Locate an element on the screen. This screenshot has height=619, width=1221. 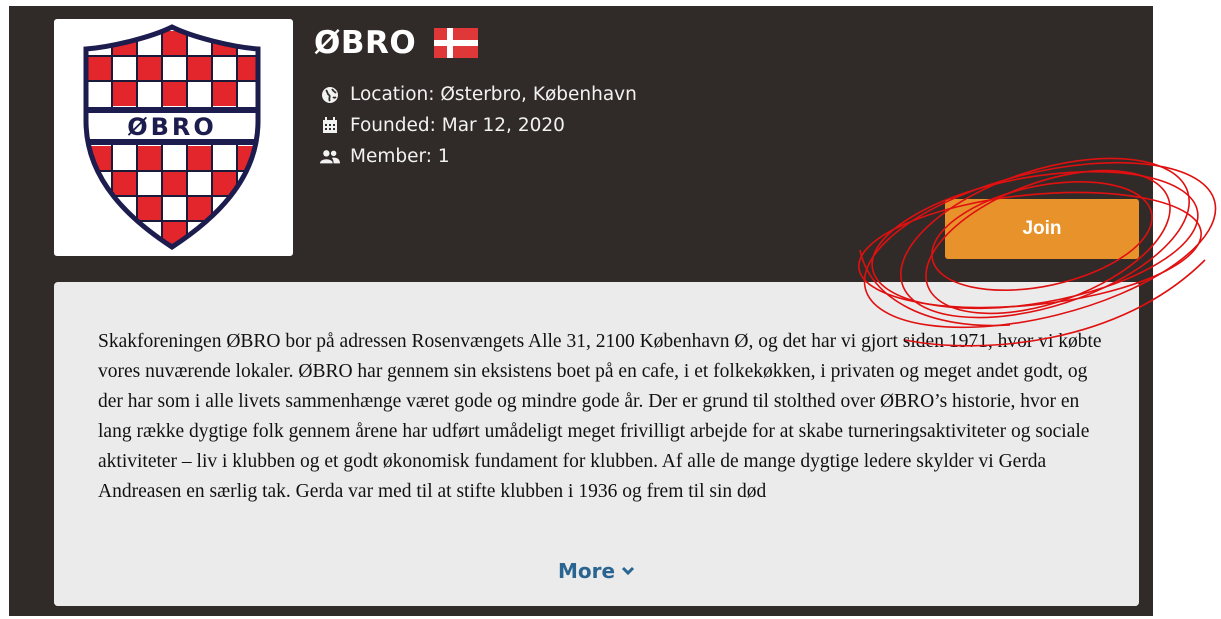
members-text: Member: 1 is located at coordinates (400, 156).